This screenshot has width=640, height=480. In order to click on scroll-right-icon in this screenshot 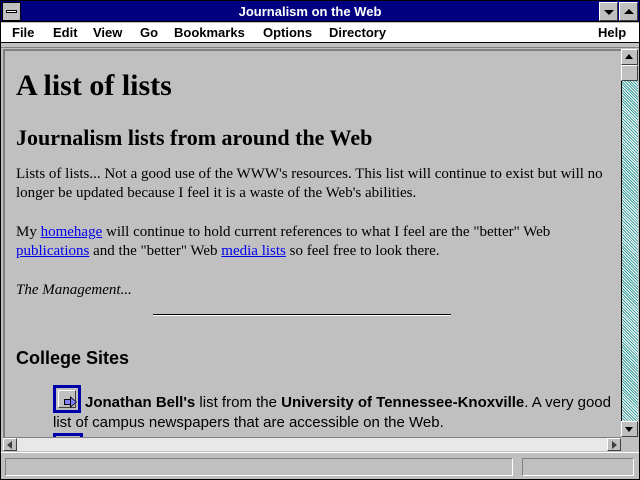, I will do `click(614, 445)`.